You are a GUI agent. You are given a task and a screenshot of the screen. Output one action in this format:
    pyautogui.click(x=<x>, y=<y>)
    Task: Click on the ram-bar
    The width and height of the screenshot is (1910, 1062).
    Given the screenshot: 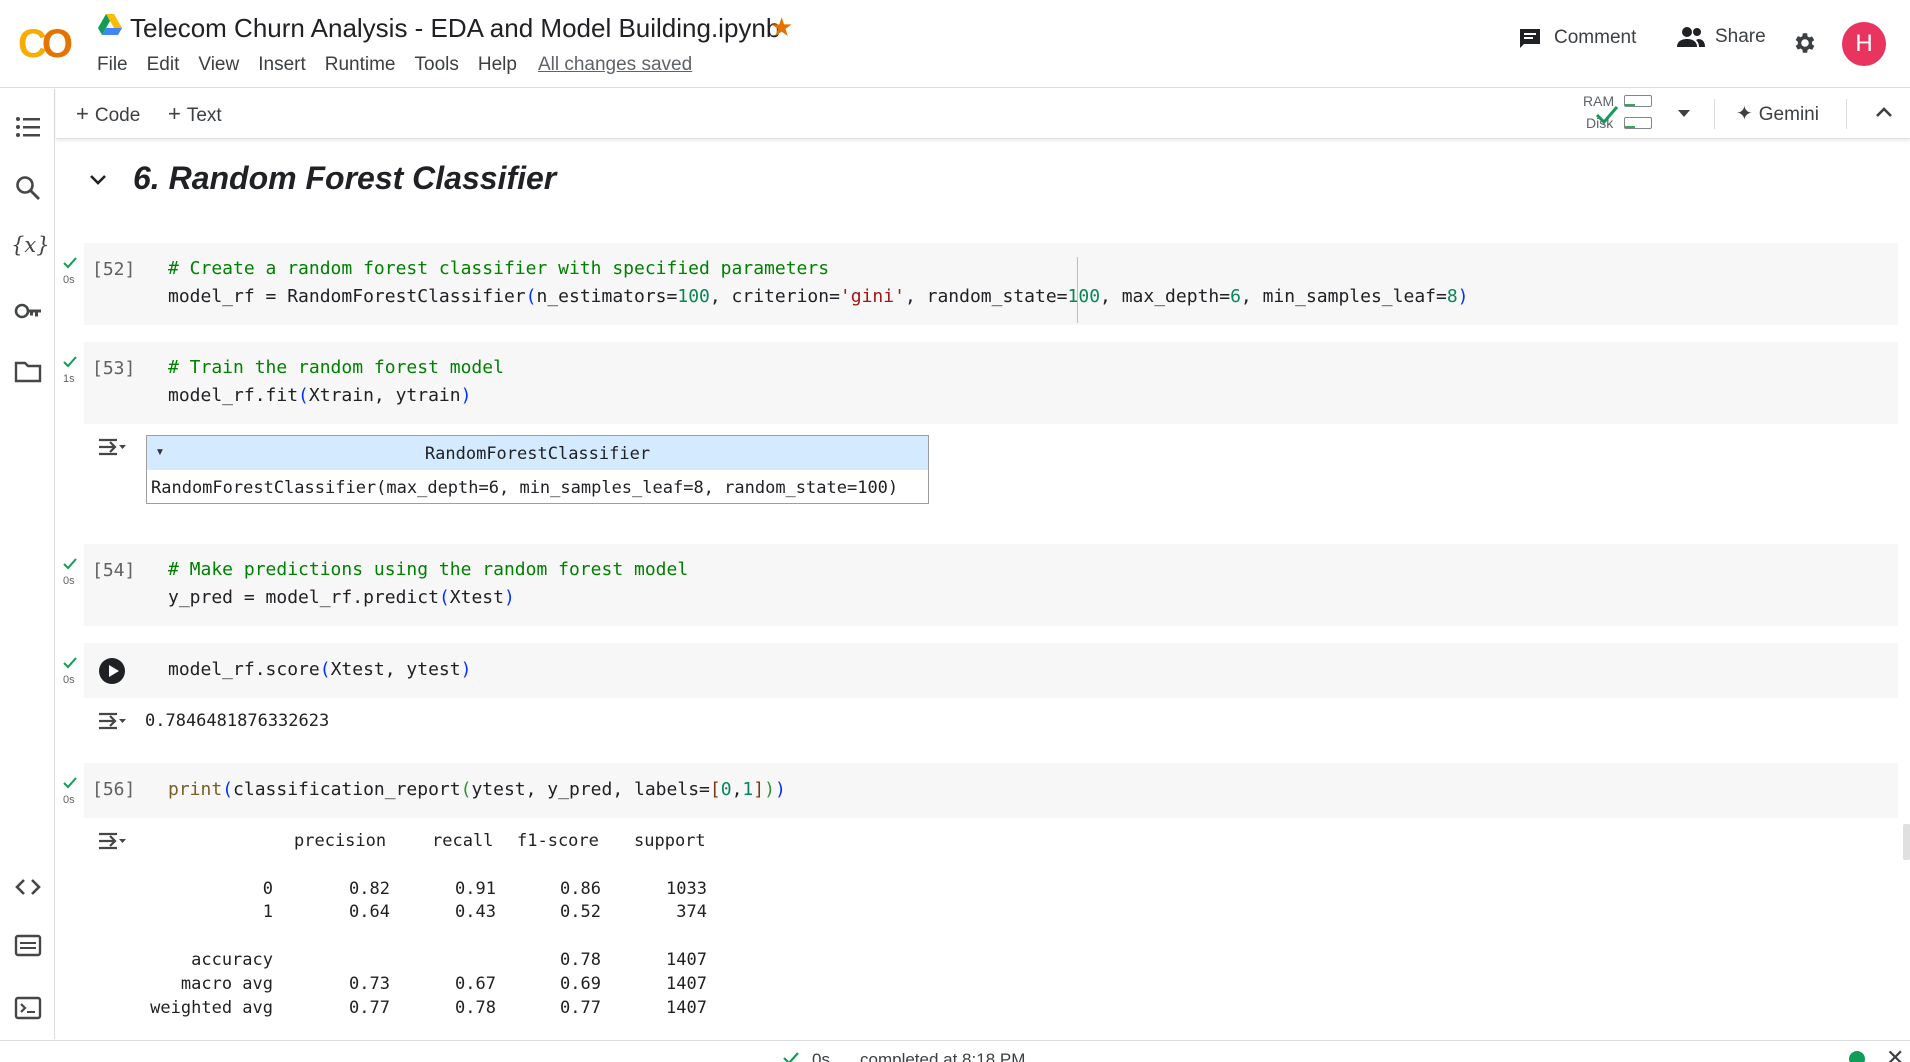 What is the action you would take?
    pyautogui.click(x=1638, y=101)
    